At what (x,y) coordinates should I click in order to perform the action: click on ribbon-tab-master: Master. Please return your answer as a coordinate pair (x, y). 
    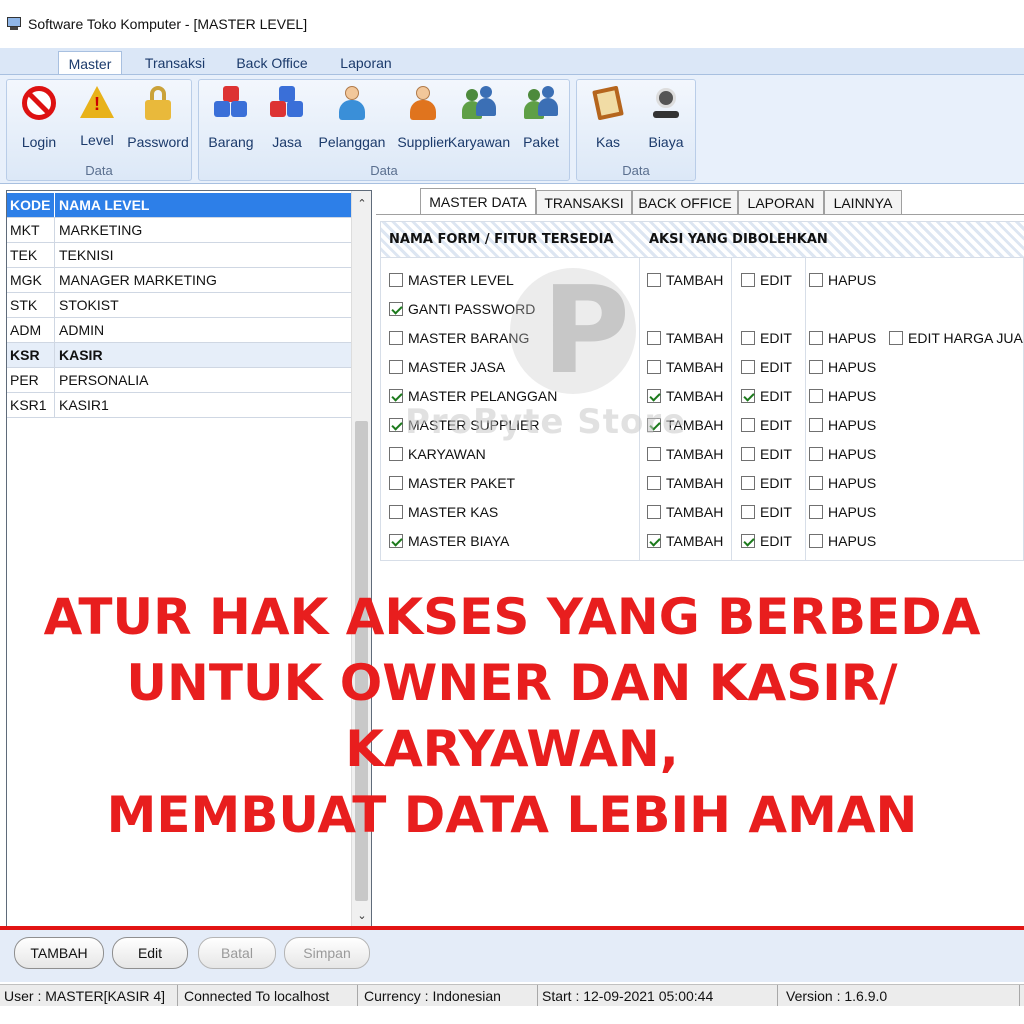
    Looking at the image, I should click on (90, 63).